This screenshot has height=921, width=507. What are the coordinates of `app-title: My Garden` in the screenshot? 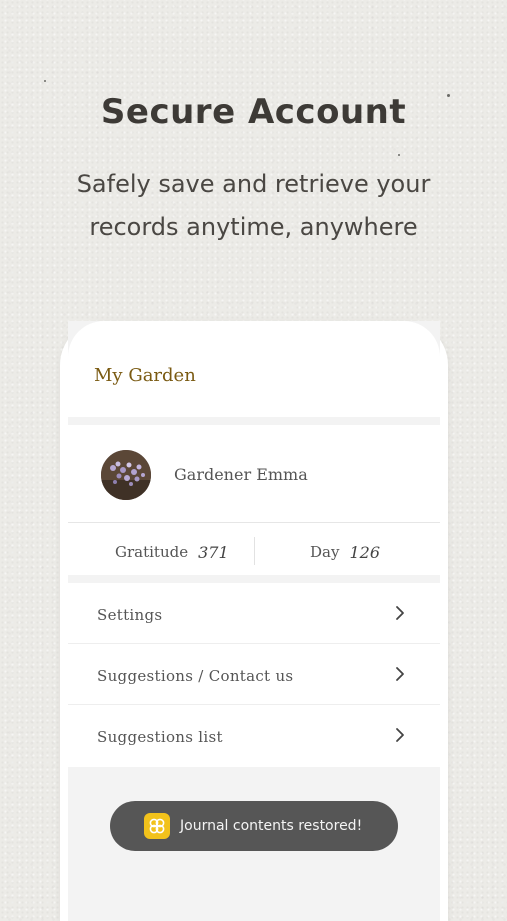 It's located at (145, 375).